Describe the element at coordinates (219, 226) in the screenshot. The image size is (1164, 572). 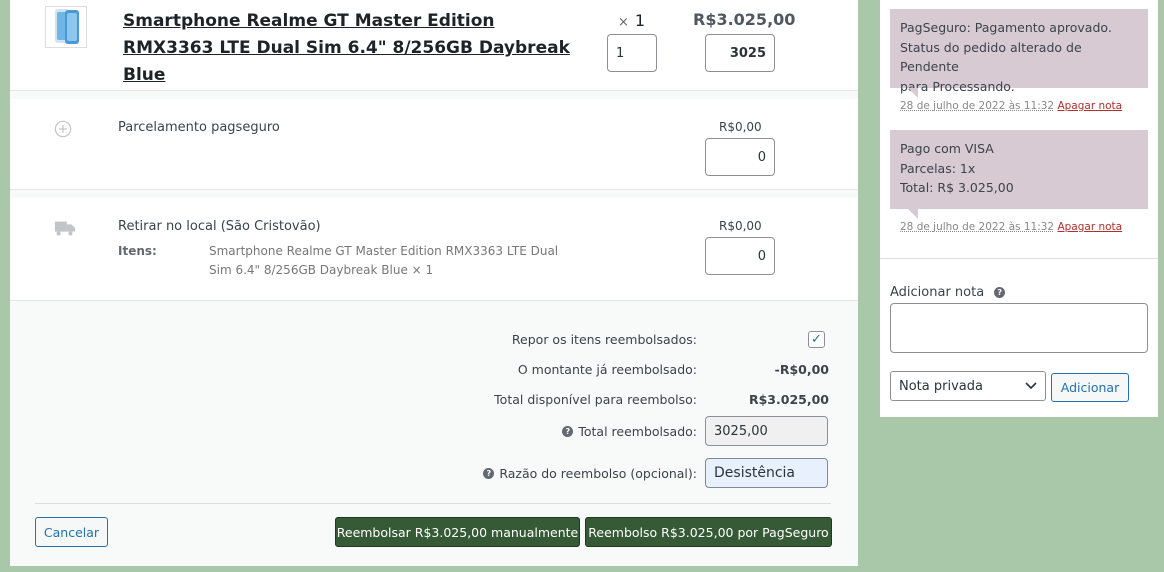
I see `shipping-title: Retirar no local (São Cristovão)` at that location.